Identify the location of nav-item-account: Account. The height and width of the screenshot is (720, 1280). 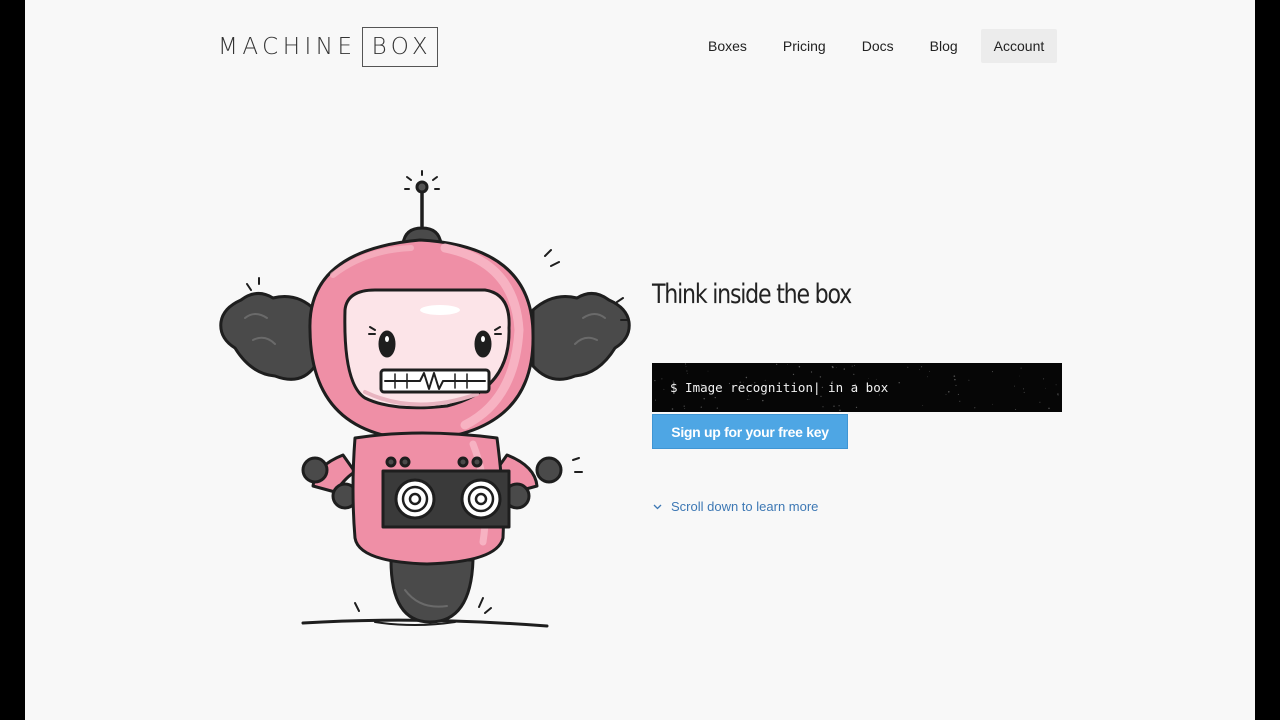
(1019, 46).